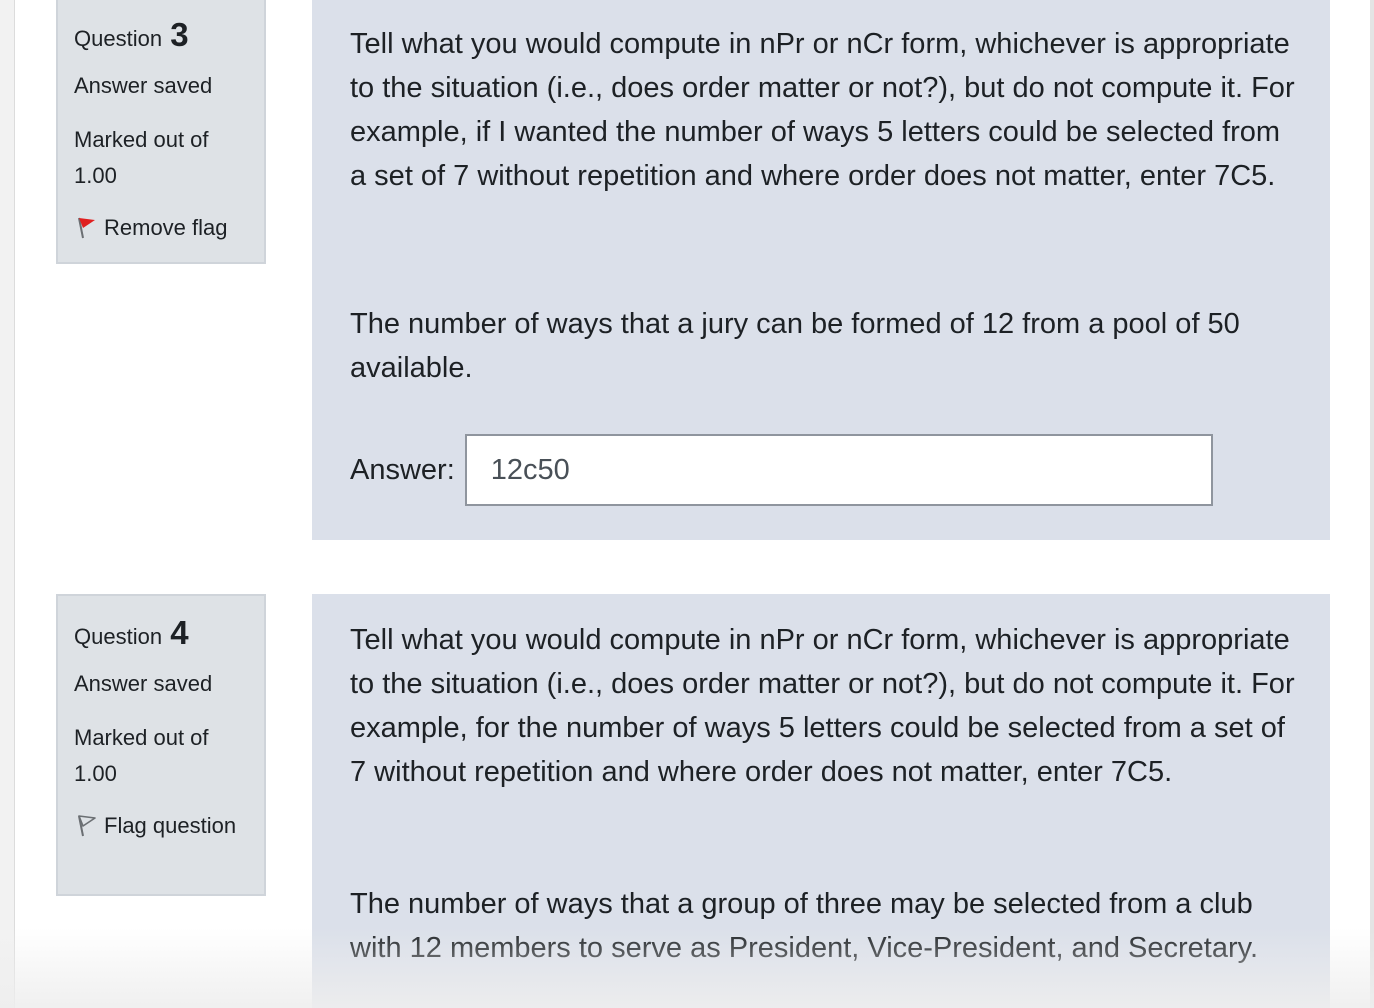  What do you see at coordinates (143, 85) in the screenshot?
I see `question-3-state: Answer saved` at bounding box center [143, 85].